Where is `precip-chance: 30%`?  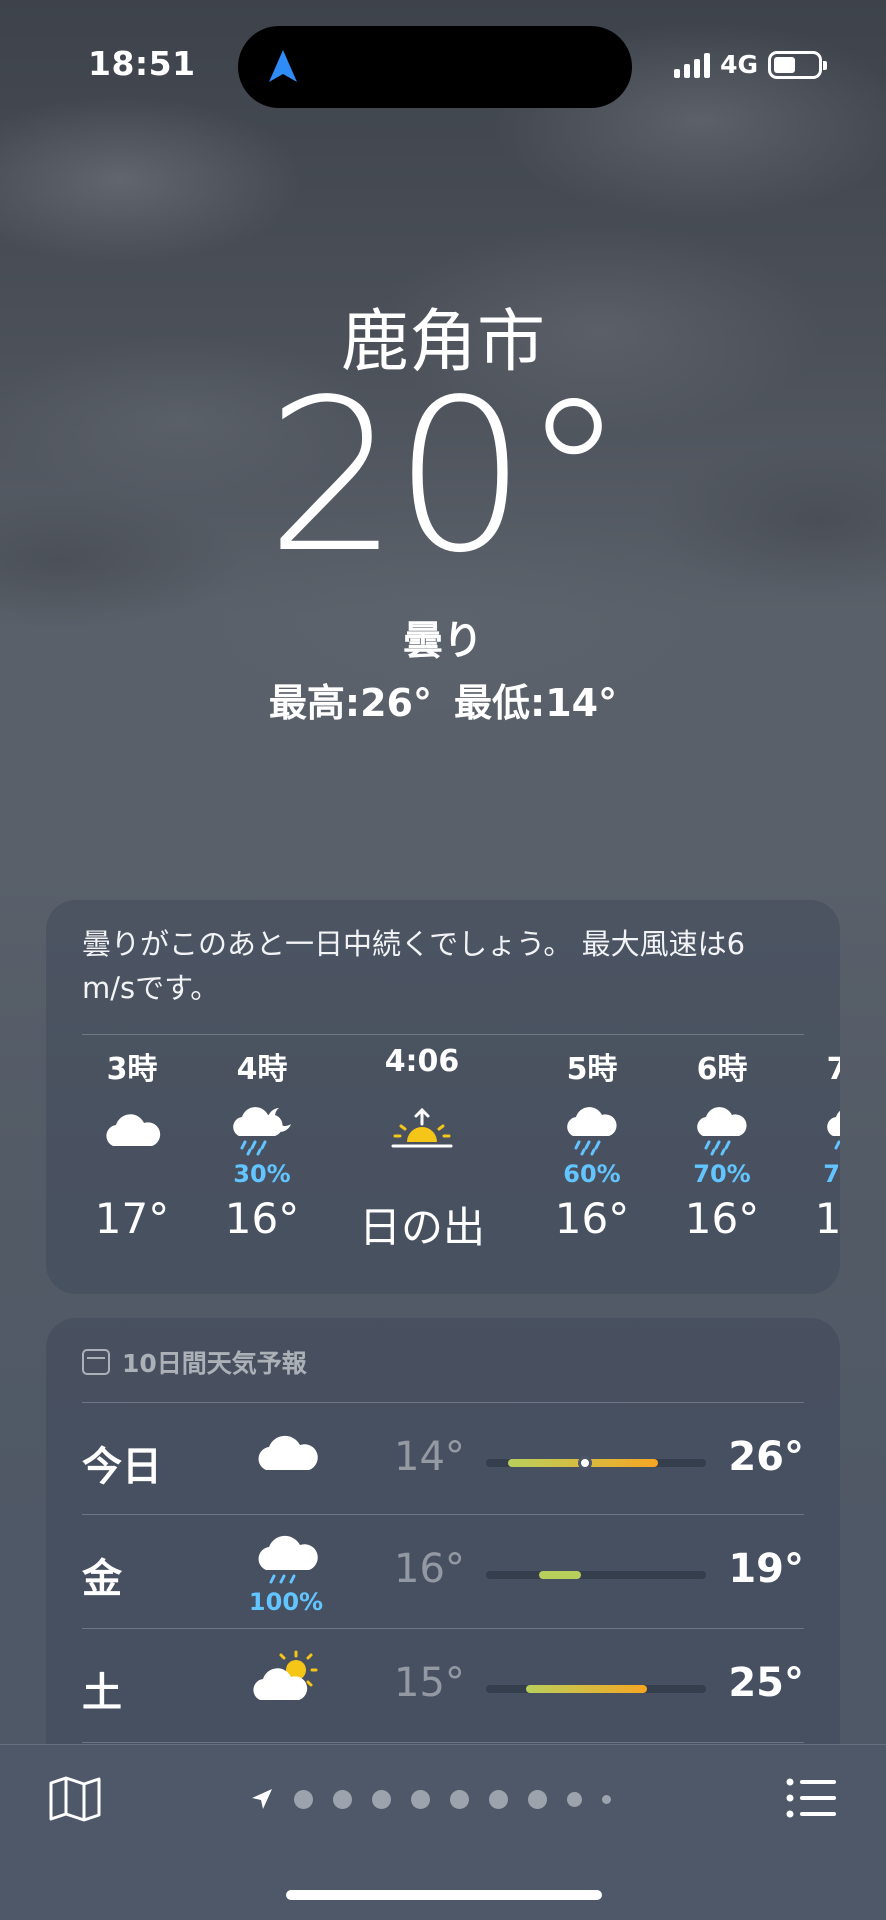 precip-chance: 30% is located at coordinates (262, 1174).